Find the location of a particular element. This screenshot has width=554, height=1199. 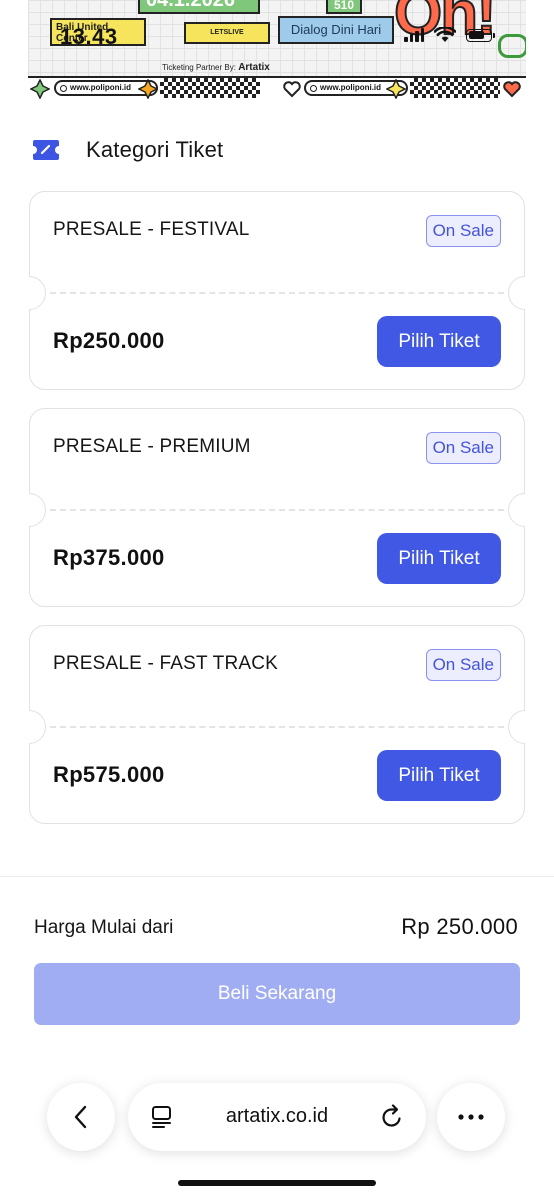

browser-back-button is located at coordinates (81, 1117).